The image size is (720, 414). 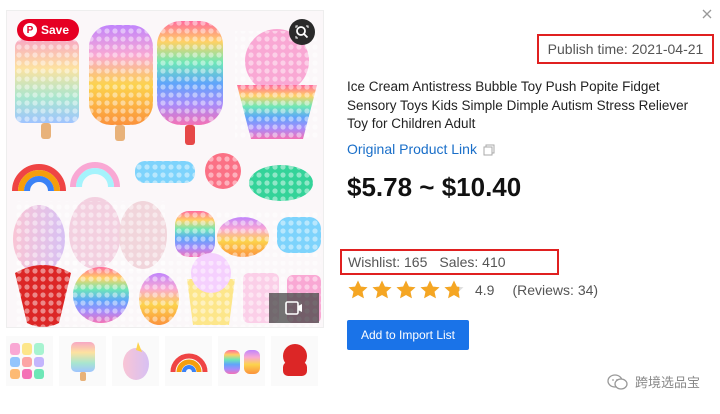 I want to click on thumb-assorted-popits-icon, so click(x=26, y=361).